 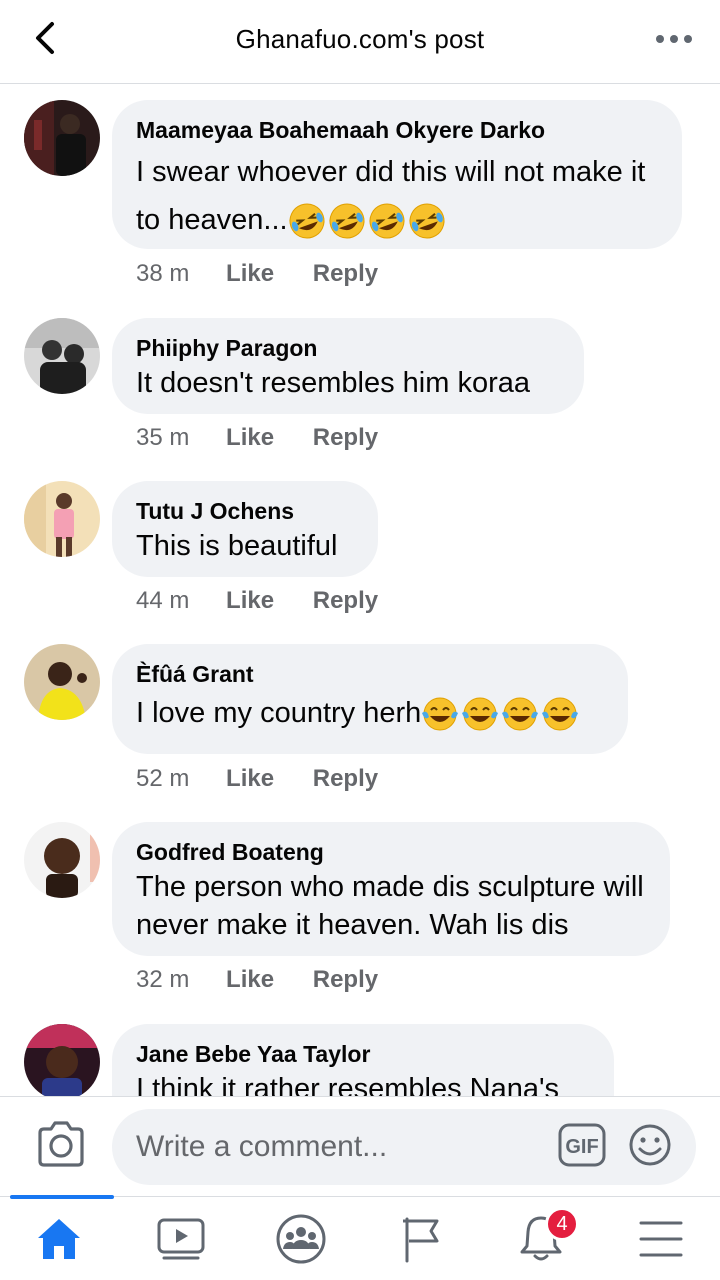 What do you see at coordinates (245, 511) in the screenshot?
I see `comment-author: Tutu J Ochens` at bounding box center [245, 511].